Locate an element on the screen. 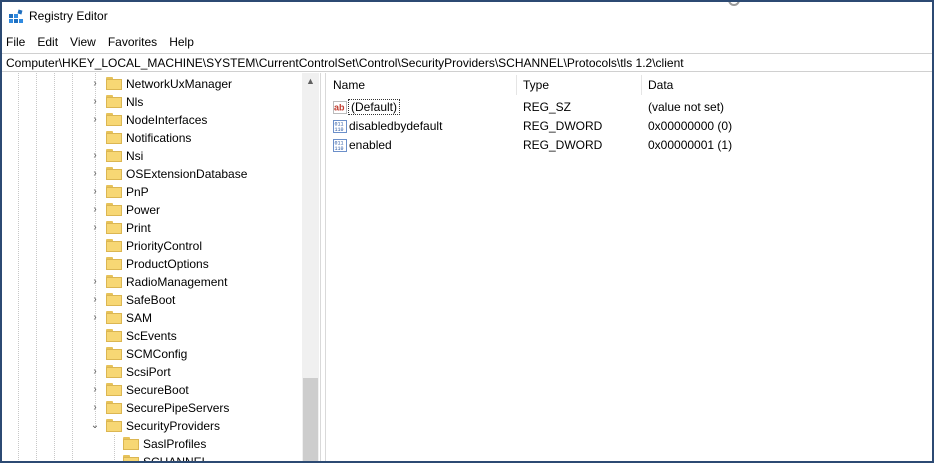 The image size is (934, 463). menu-view: View is located at coordinates (83, 42).